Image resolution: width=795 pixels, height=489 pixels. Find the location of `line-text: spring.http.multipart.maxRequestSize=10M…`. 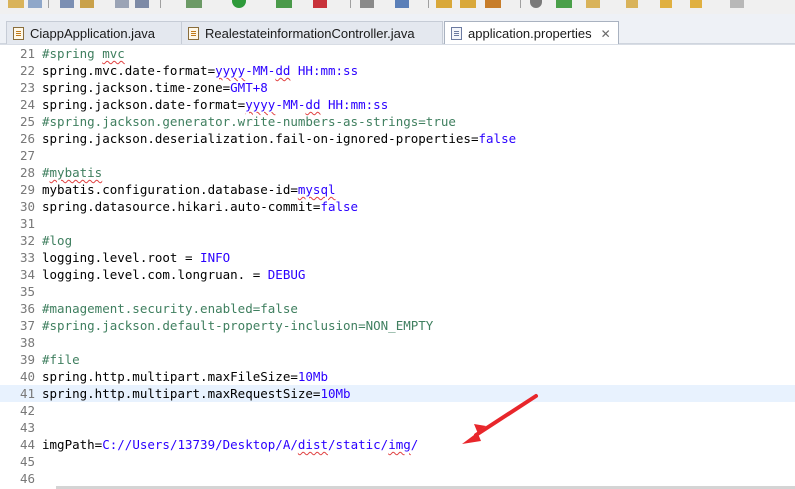

line-text: spring.http.multipart.maxRequestSize=10M… is located at coordinates (196, 393).